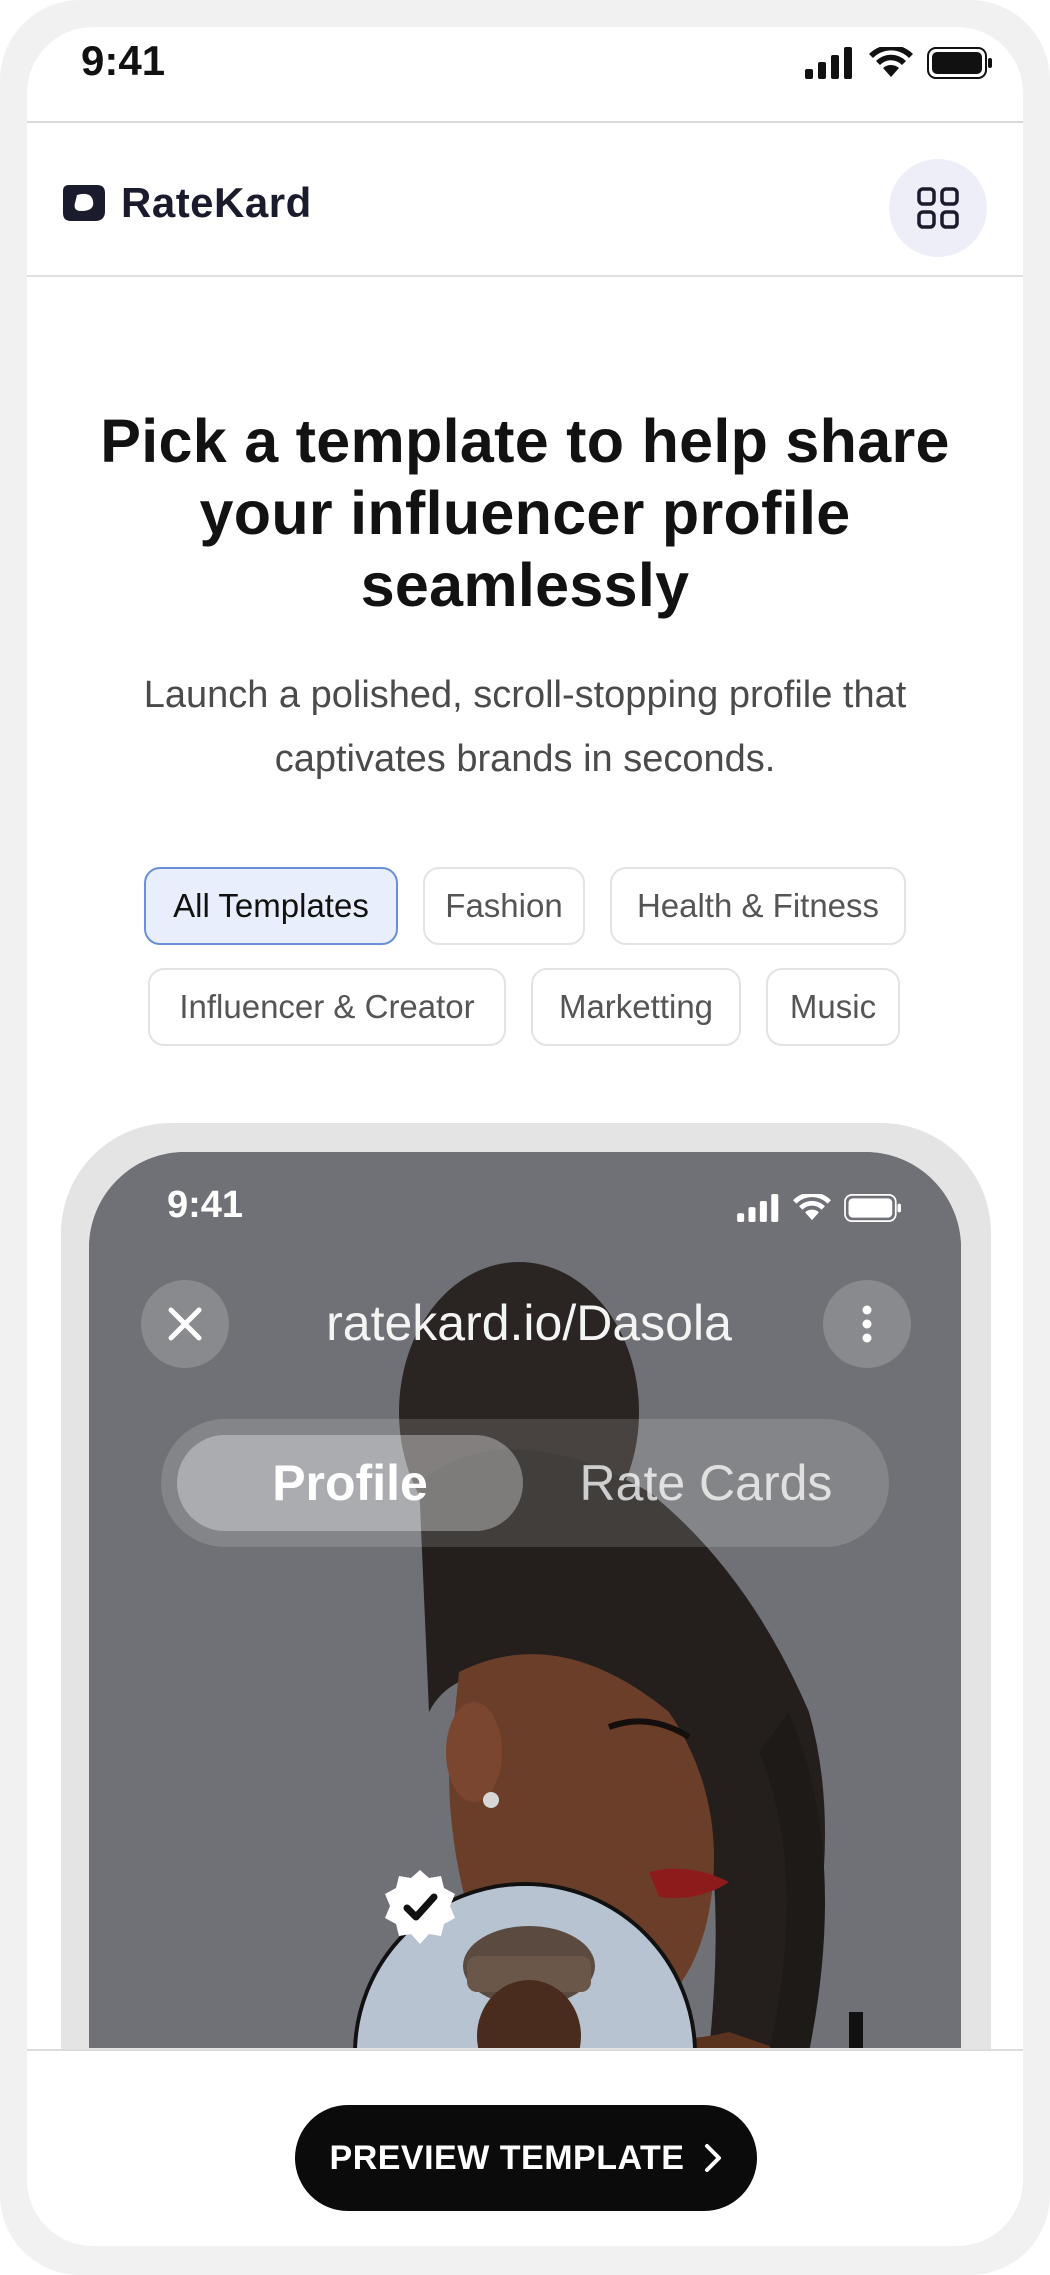 Image resolution: width=1050 pixels, height=2275 pixels. Describe the element at coordinates (350, 1483) in the screenshot. I see `tab-profile: Profile` at that location.